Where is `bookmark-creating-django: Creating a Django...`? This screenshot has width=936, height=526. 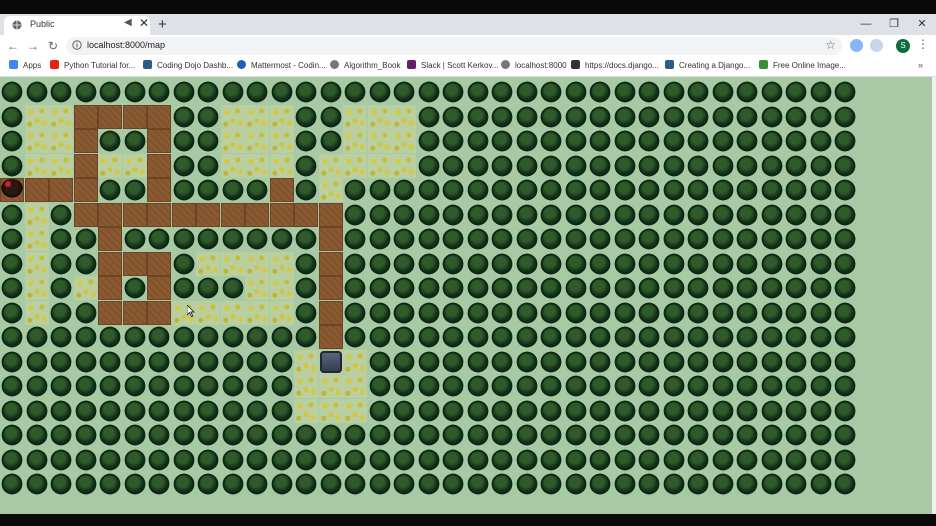 bookmark-creating-django: Creating a Django... is located at coordinates (707, 66).